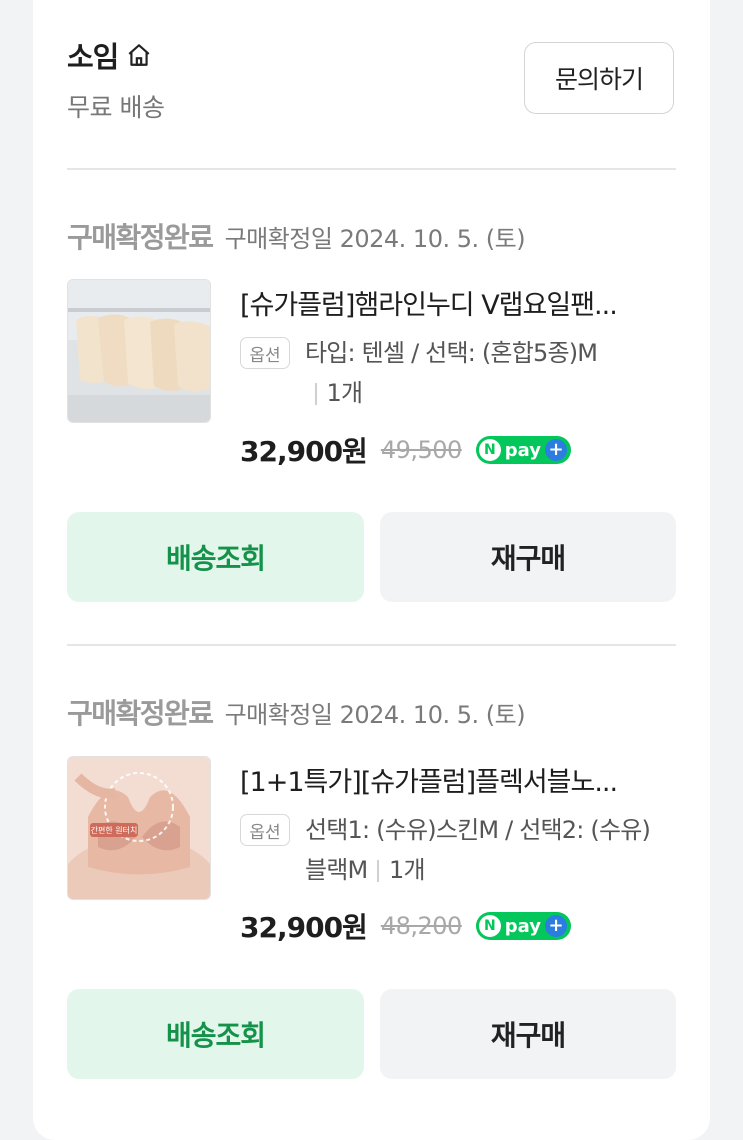 Image resolution: width=743 pixels, height=1140 pixels. I want to click on product-image-bra: 간편한 원터치, so click(139, 828).